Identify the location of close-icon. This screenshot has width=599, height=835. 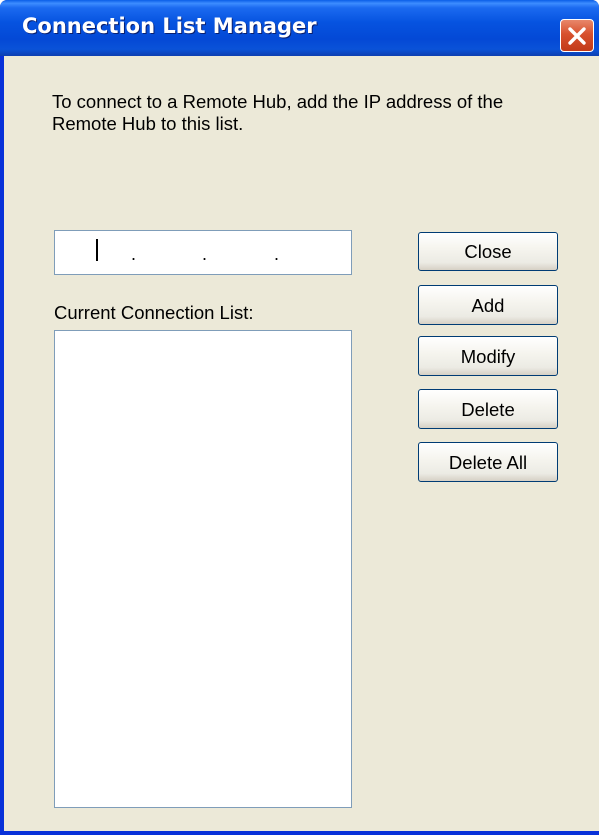
(577, 35).